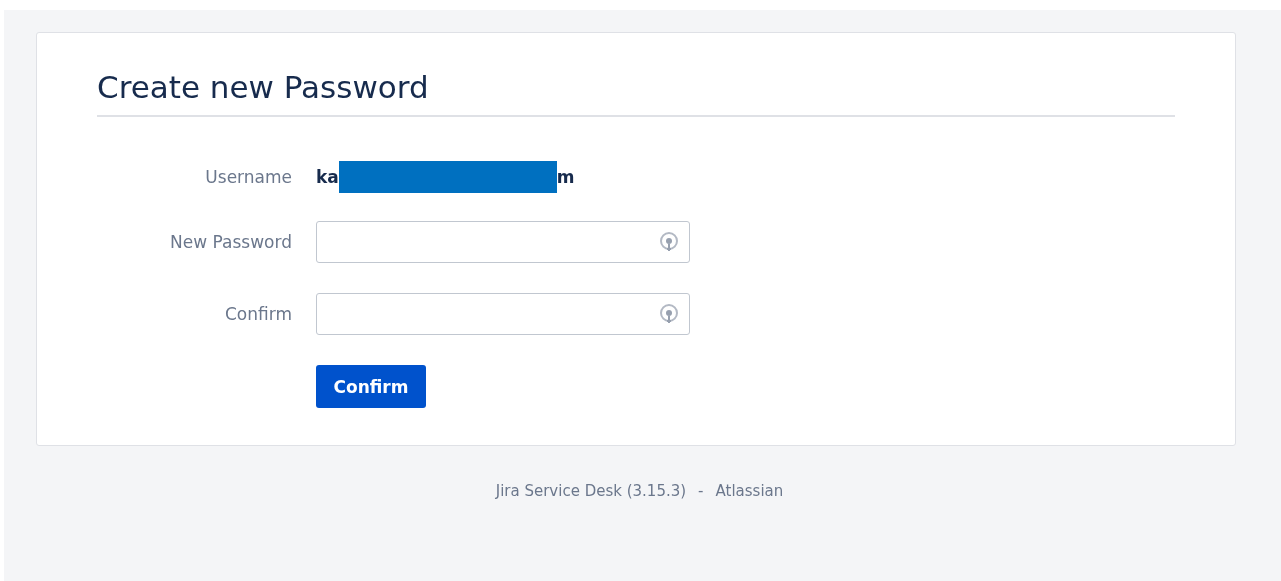 The height and width of the screenshot is (581, 1281). Describe the element at coordinates (248, 177) in the screenshot. I see `field-label: Username` at that location.